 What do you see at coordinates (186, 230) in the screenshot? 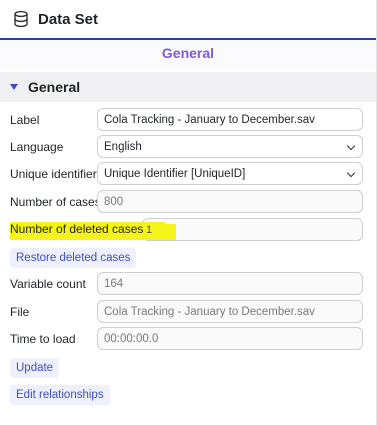
I see `deleted-cases-row: Number of deleted cases 1` at bounding box center [186, 230].